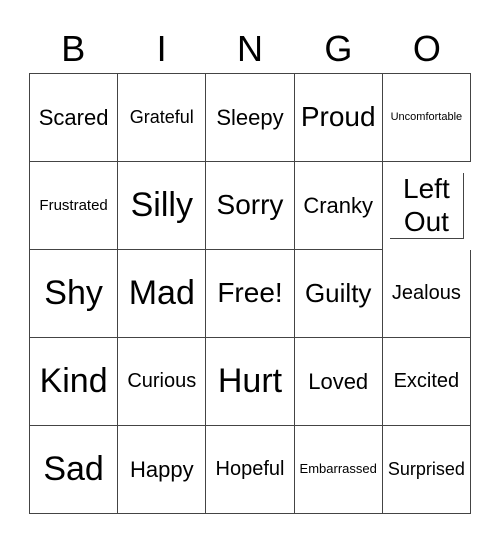 Image resolution: width=500 pixels, height=544 pixels. I want to click on bingo-cell: Curious, so click(162, 382).